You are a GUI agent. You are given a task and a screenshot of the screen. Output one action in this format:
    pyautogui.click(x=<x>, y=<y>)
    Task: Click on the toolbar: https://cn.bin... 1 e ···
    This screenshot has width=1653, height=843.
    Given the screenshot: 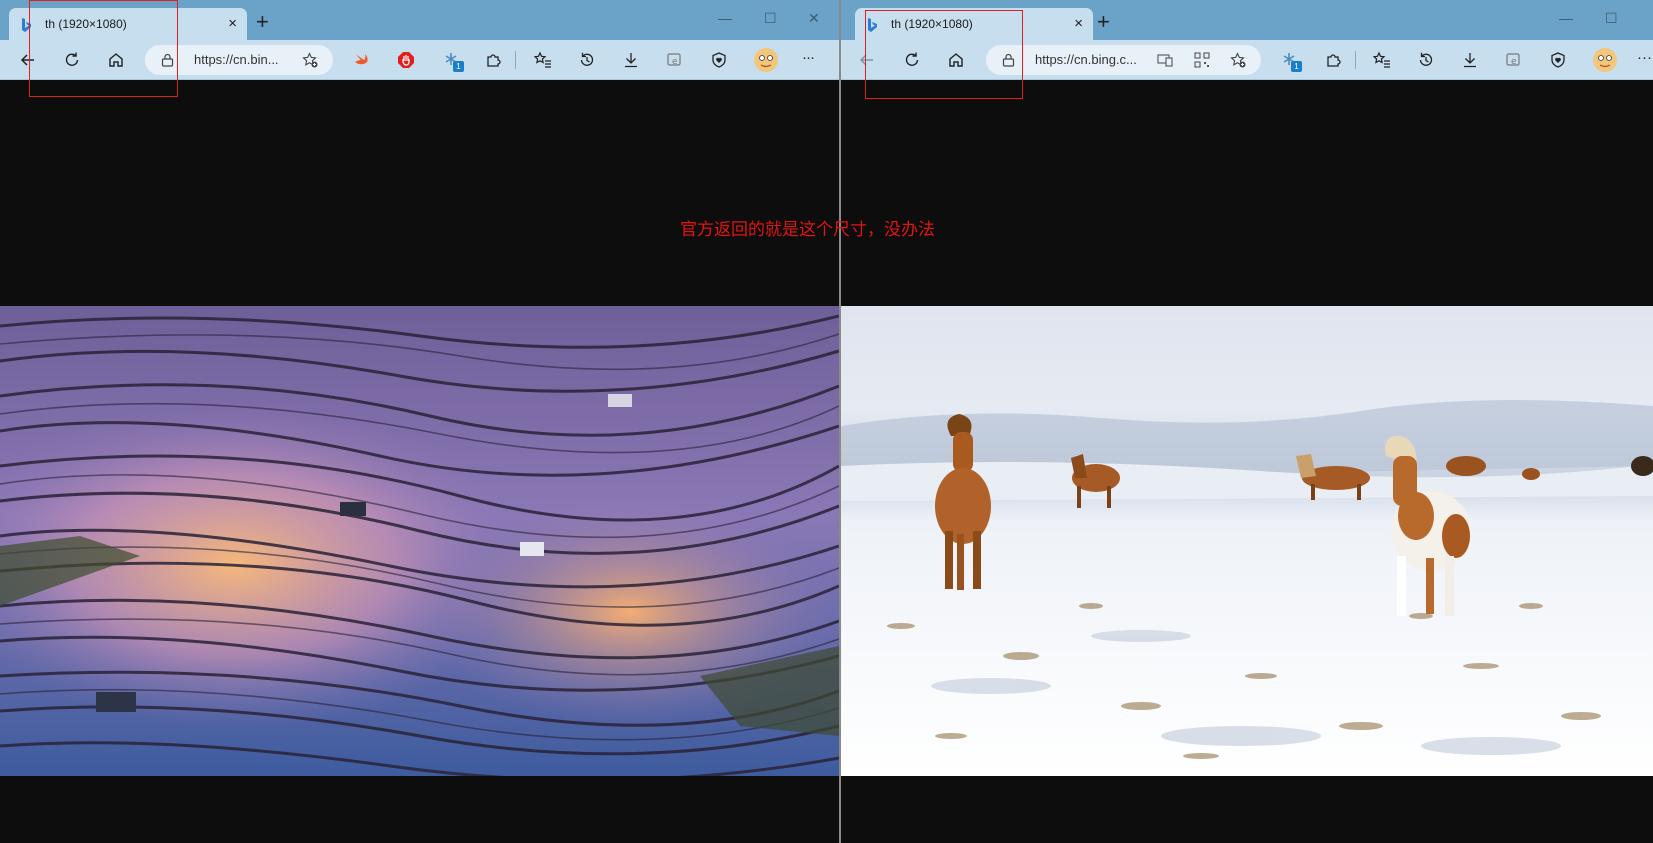 What is the action you would take?
    pyautogui.click(x=419, y=60)
    